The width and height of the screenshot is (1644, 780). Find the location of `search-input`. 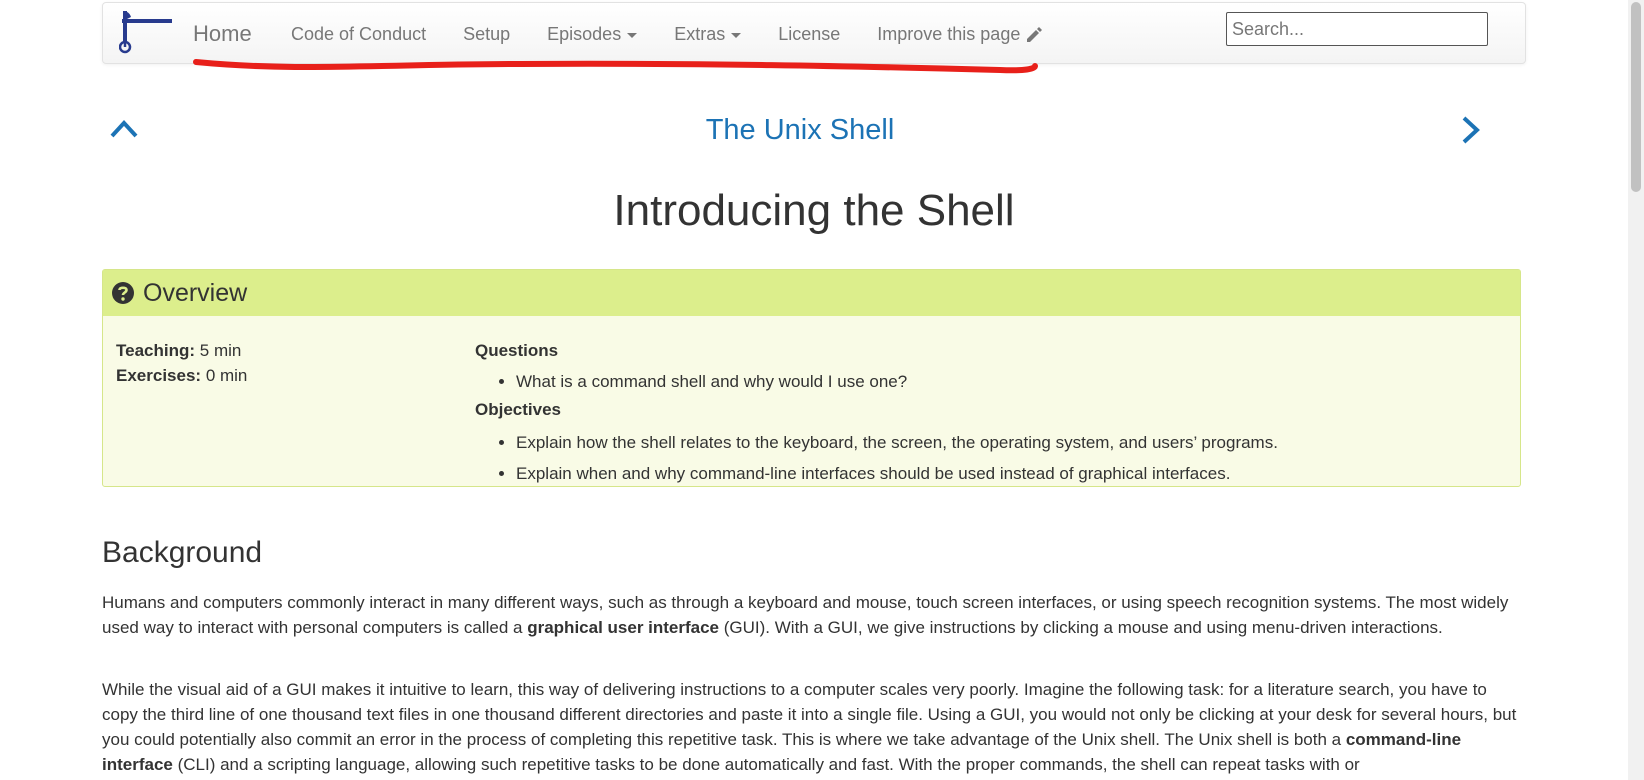

search-input is located at coordinates (1357, 29).